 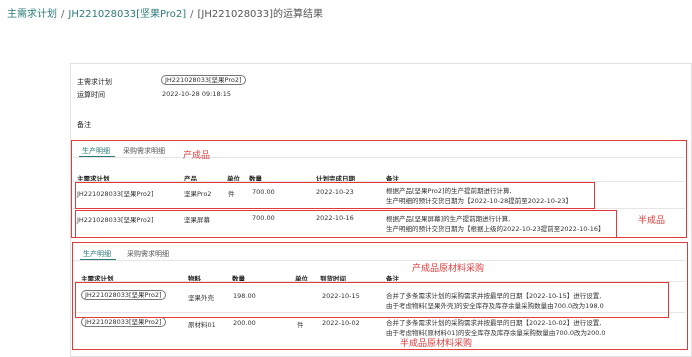 What do you see at coordinates (197, 94) in the screenshot?
I see `time-value: 2022-10-28 09:18:15` at bounding box center [197, 94].